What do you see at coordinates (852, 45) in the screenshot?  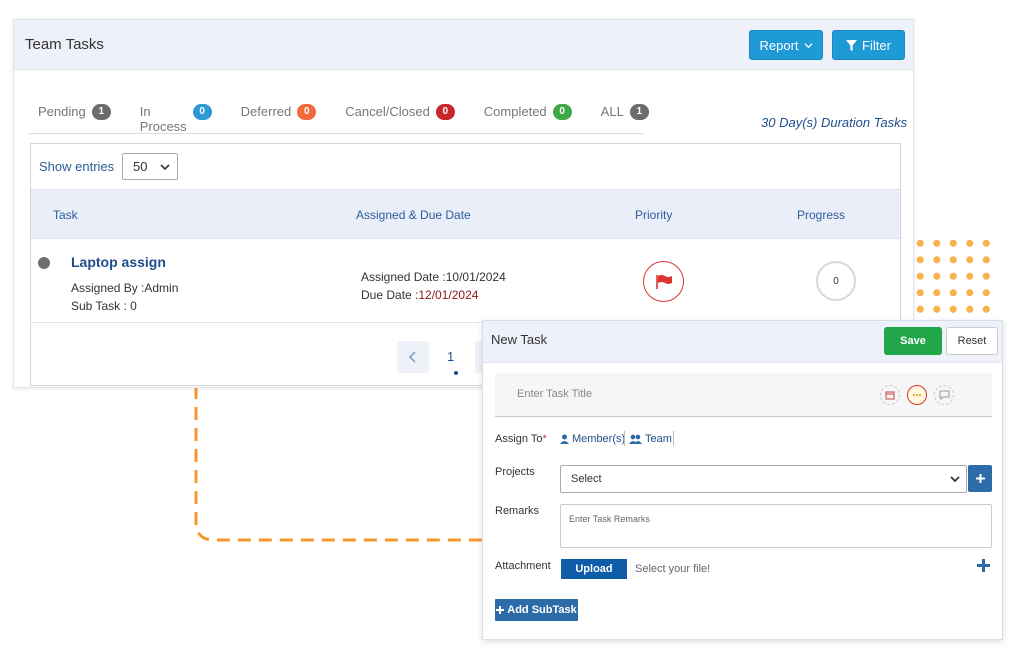 I see `filter-icon` at bounding box center [852, 45].